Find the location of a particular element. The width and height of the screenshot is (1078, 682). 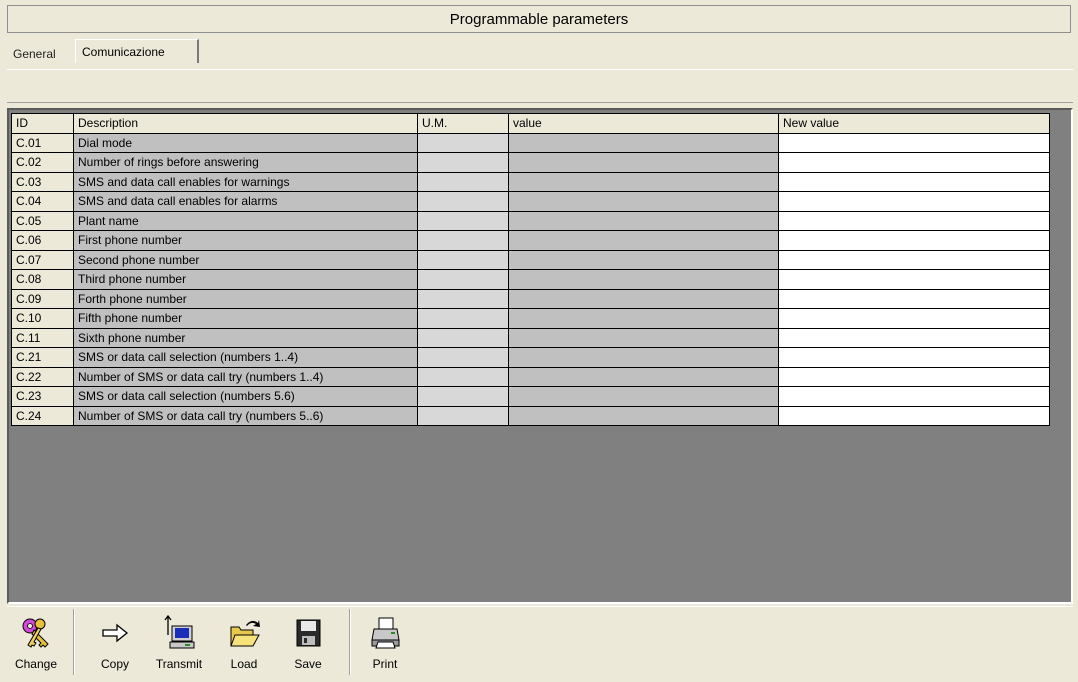

cell-id: C.24 is located at coordinates (42, 415).